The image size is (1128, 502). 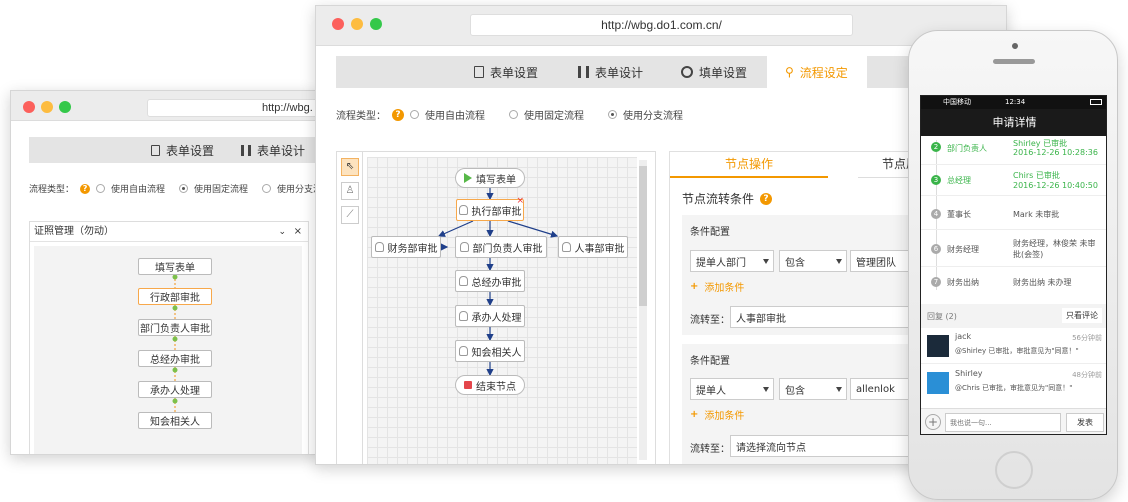 What do you see at coordinates (1003, 422) in the screenshot?
I see `comment-input` at bounding box center [1003, 422].